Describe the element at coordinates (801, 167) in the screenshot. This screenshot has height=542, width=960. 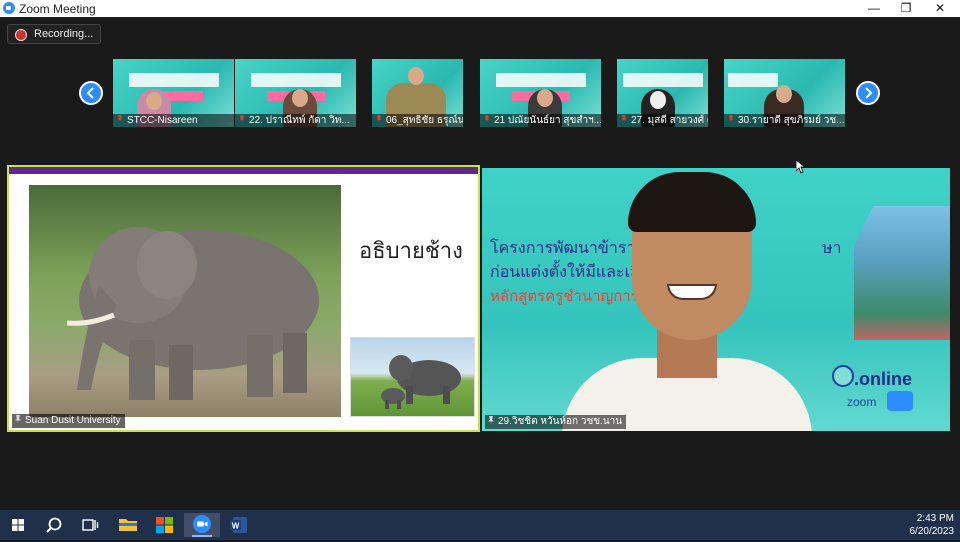
I see `mouse-cursor-icon` at that location.